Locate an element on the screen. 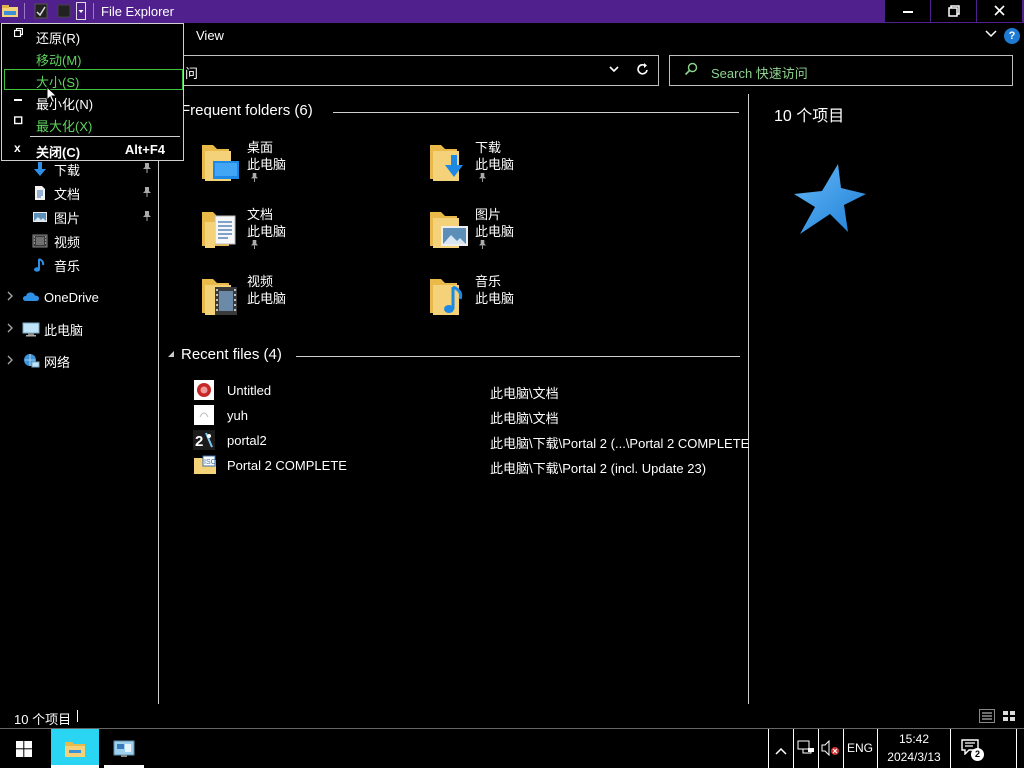  section-divider is located at coordinates (536, 112).